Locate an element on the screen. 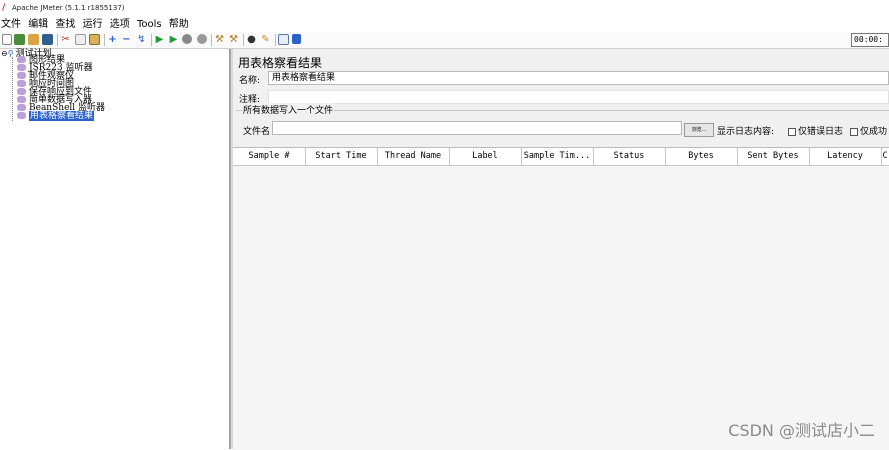 The width and height of the screenshot is (889, 450). templates-icon is located at coordinates (19, 39).